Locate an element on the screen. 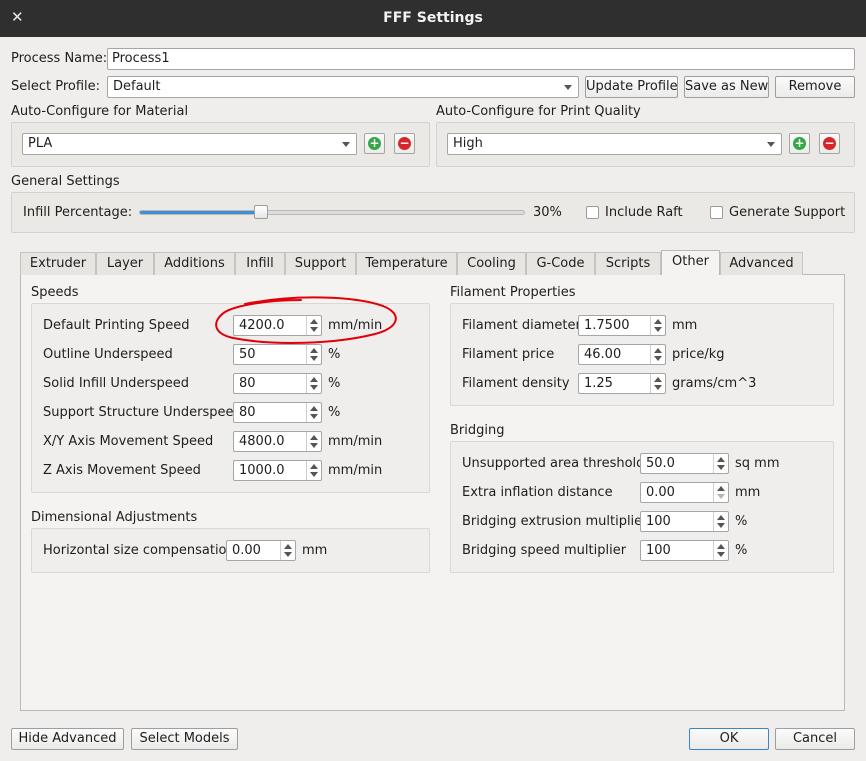  profile-select: Default is located at coordinates (343, 87).